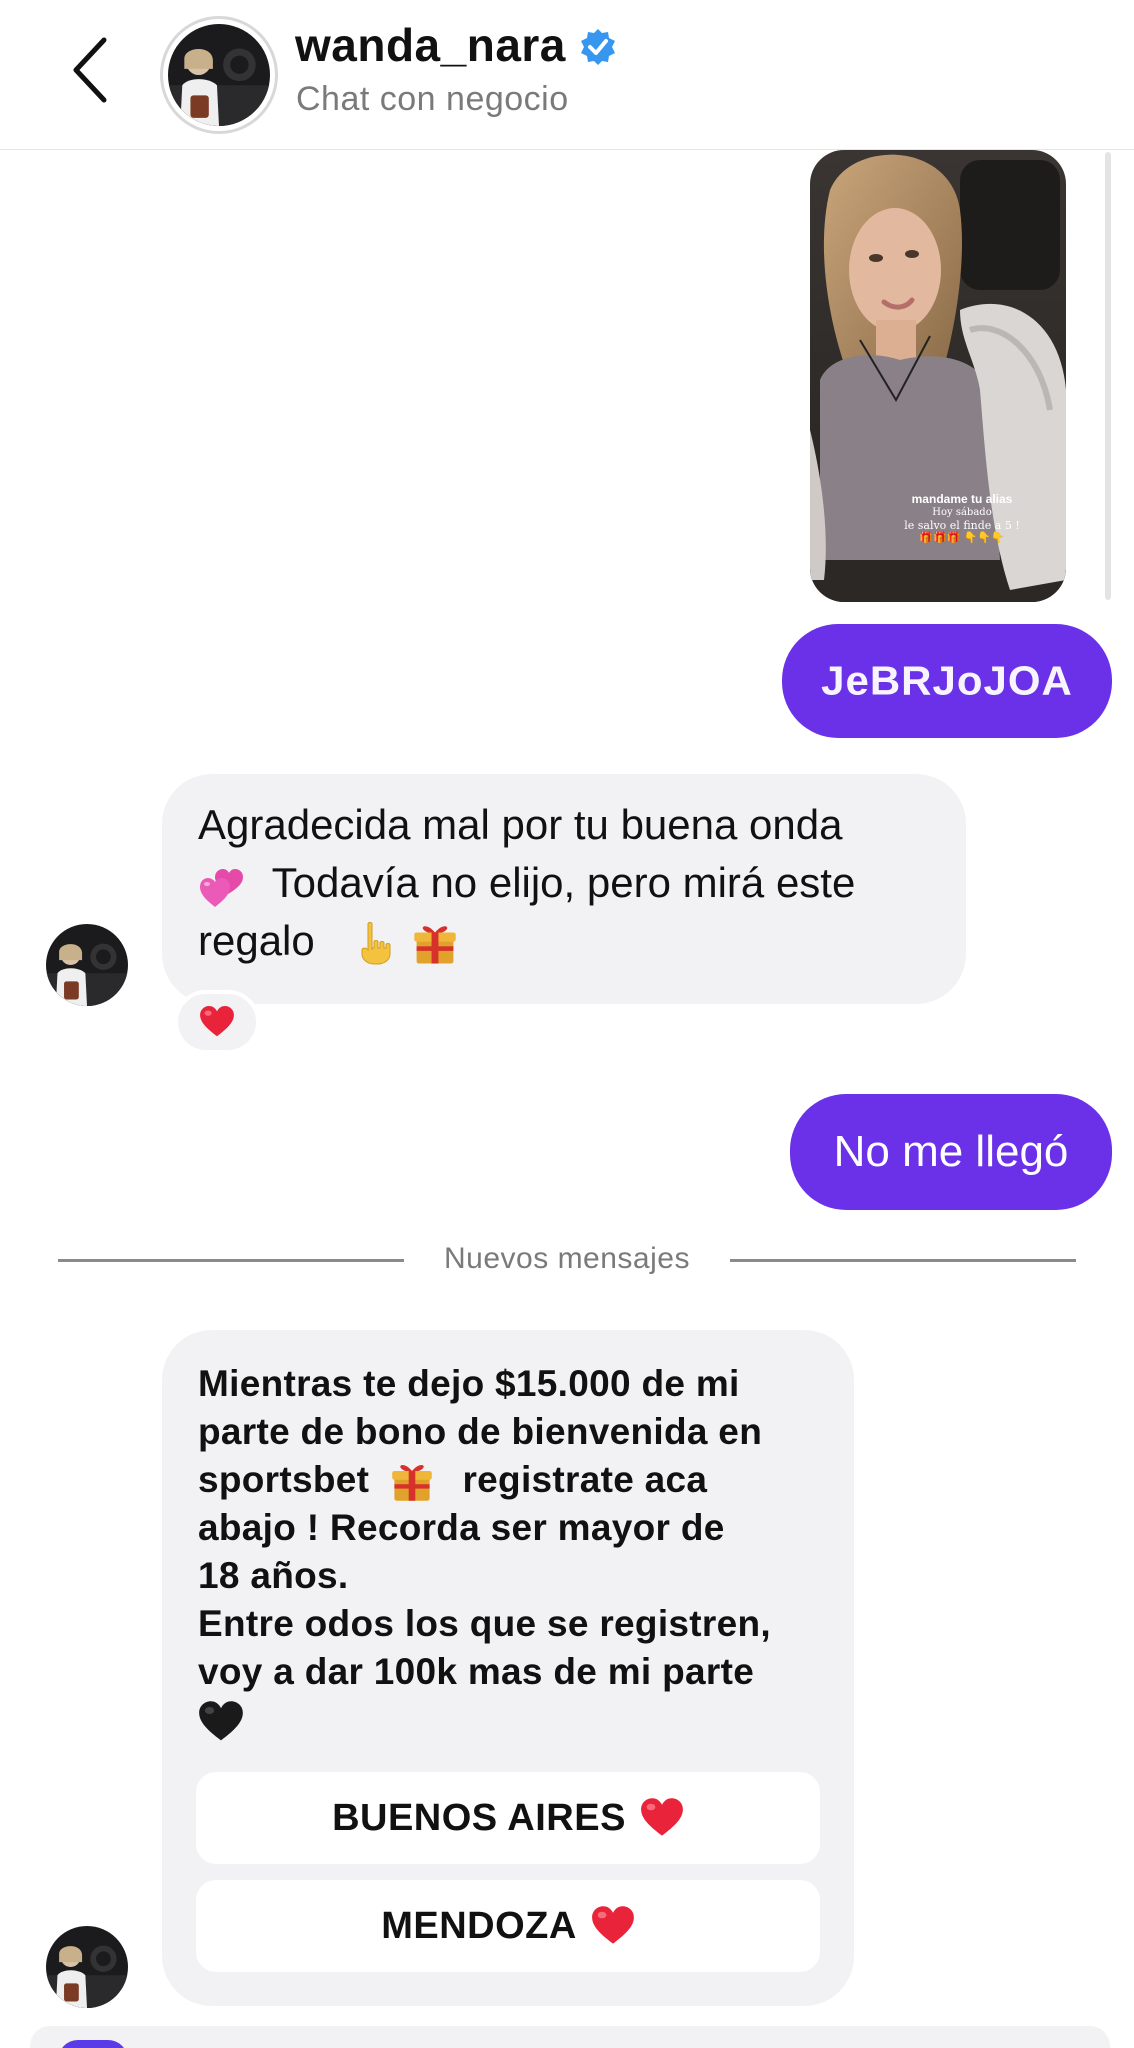 This screenshot has width=1134, height=2048. I want to click on outgoing-message: No me llegó, so click(951, 1152).